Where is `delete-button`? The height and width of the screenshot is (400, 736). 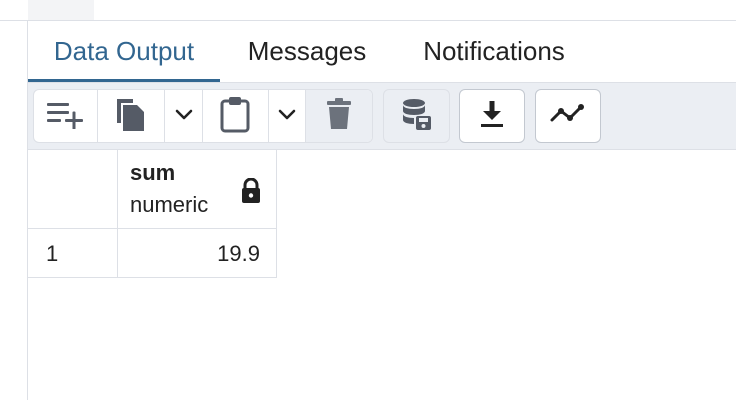
delete-button is located at coordinates (339, 116).